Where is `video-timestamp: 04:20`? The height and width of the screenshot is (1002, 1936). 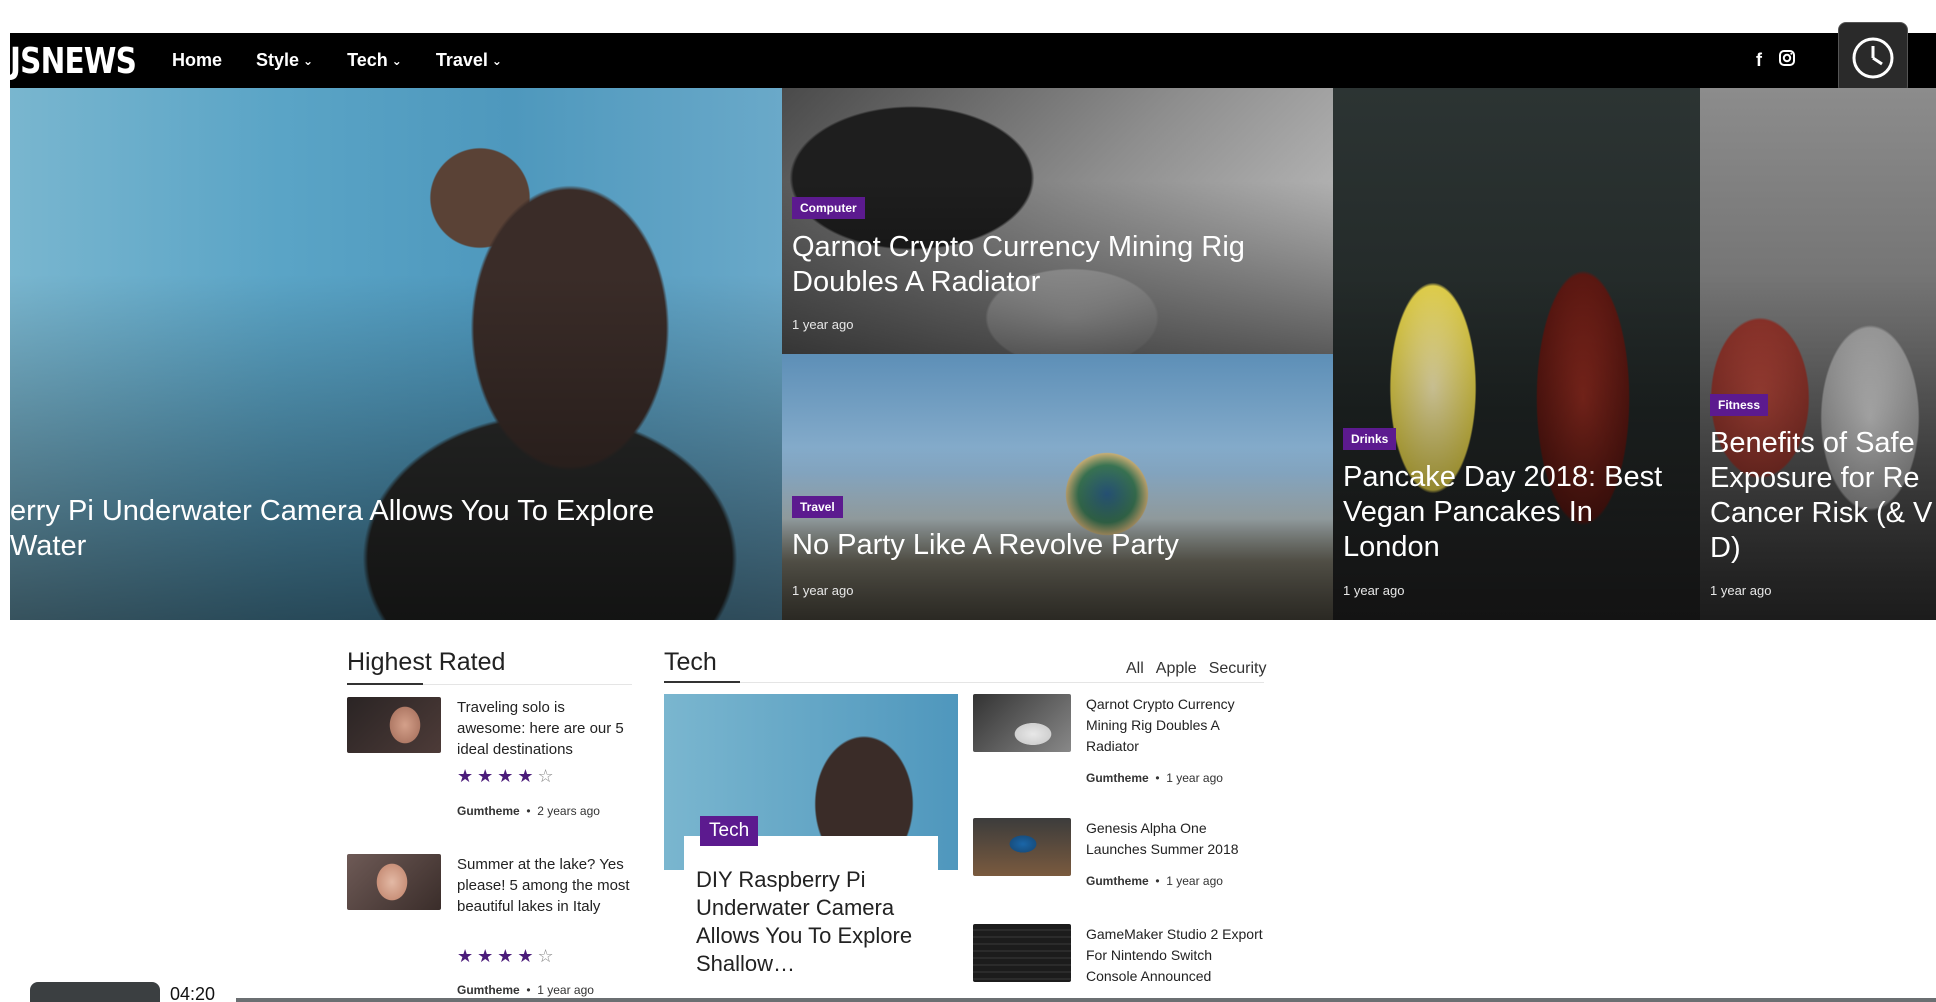
video-timestamp: 04:20 is located at coordinates (195, 993).